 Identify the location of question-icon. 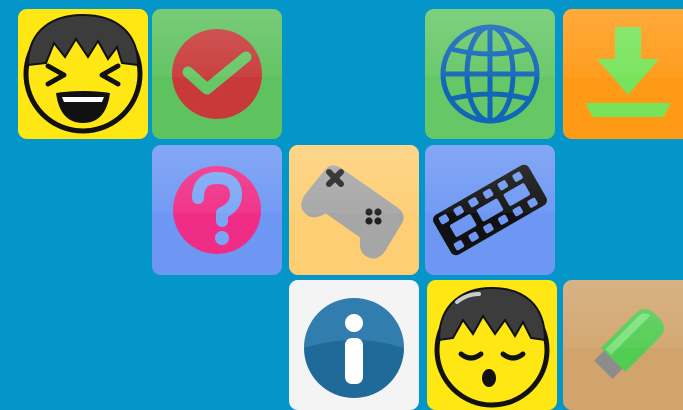
(217, 210).